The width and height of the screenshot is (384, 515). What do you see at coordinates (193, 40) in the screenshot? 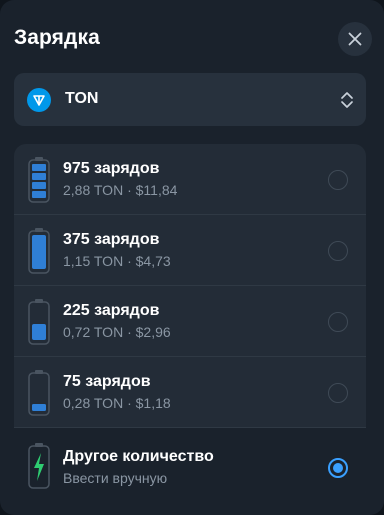
I see `dialog-header: Зарядка` at bounding box center [193, 40].